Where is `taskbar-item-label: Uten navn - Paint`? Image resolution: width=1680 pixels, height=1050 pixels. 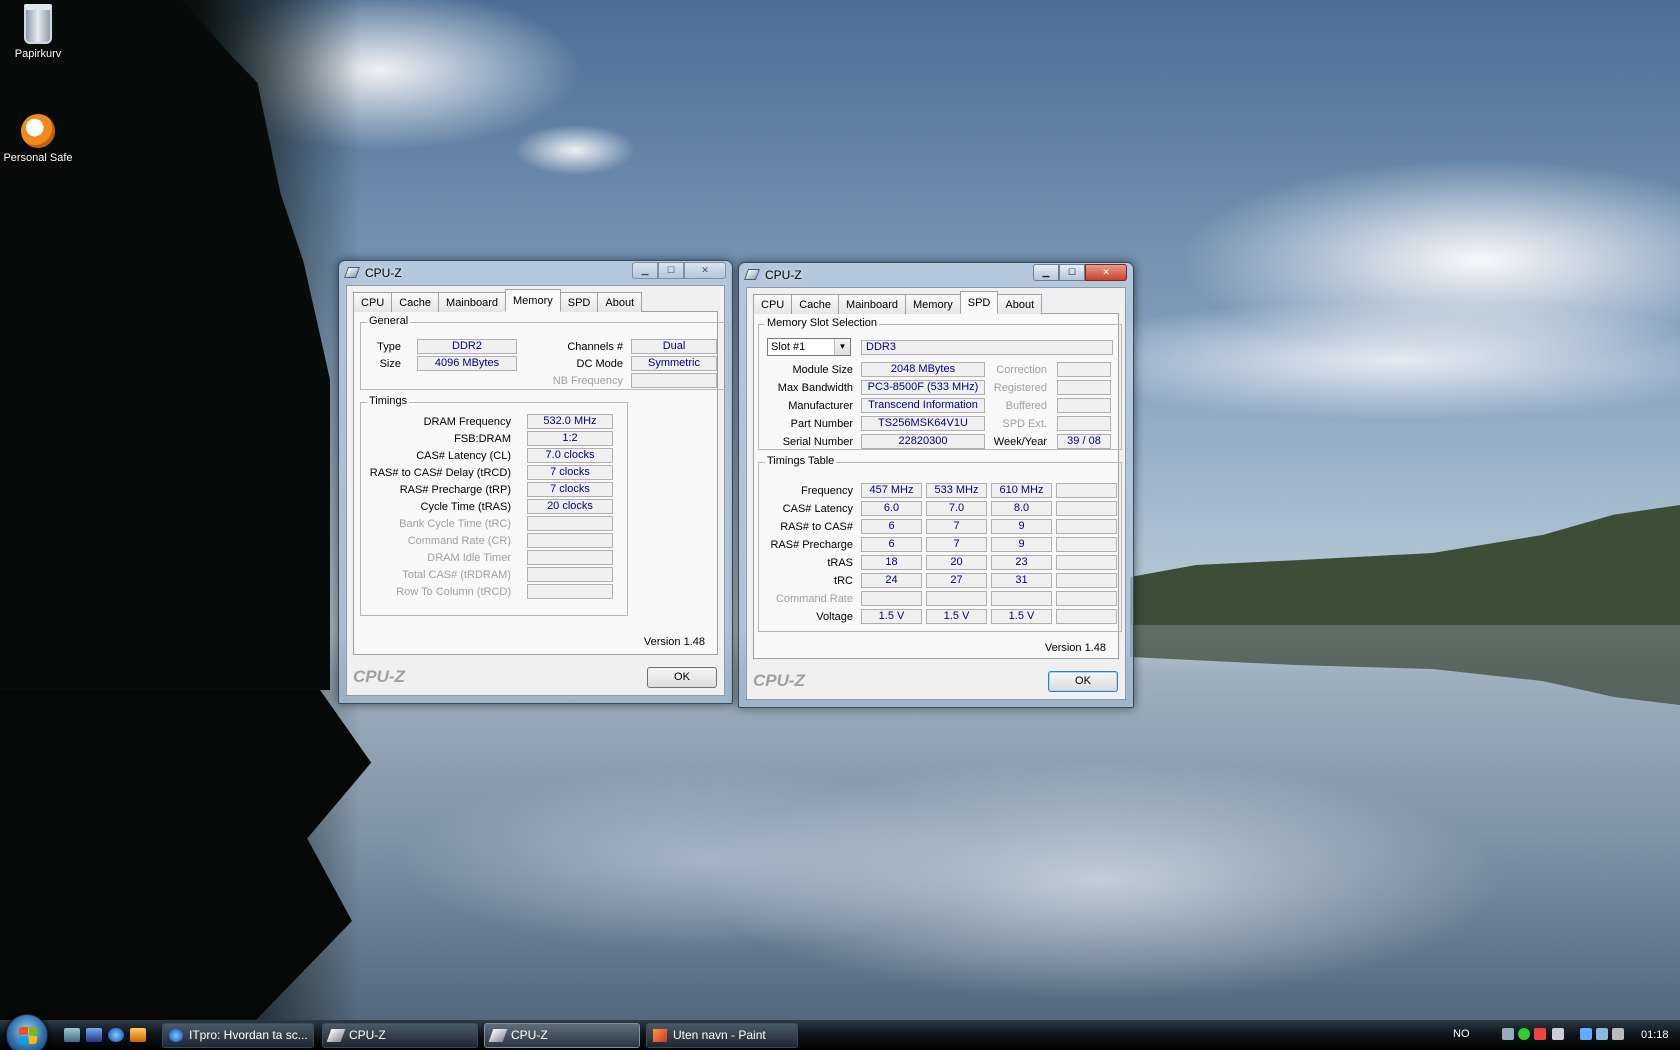
taskbar-item-label: Uten navn - Paint is located at coordinates (719, 1035).